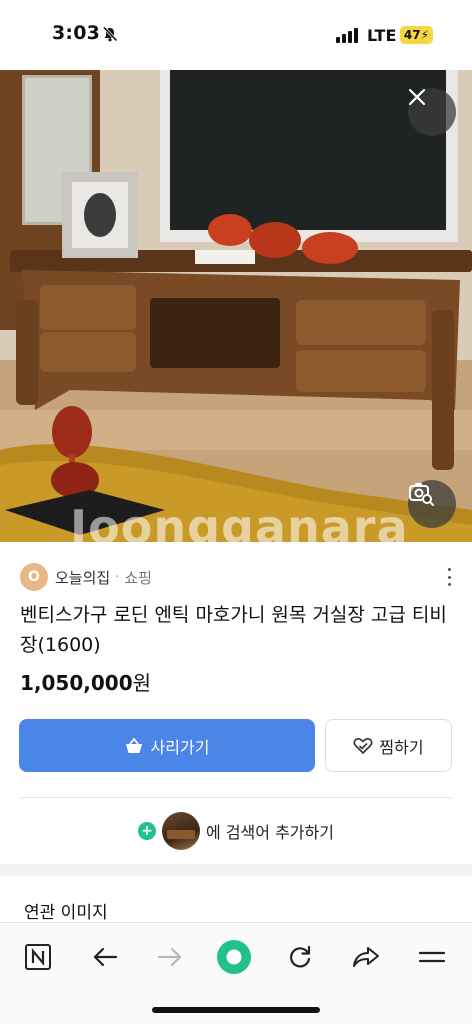  I want to click on share-button, so click(366, 957).